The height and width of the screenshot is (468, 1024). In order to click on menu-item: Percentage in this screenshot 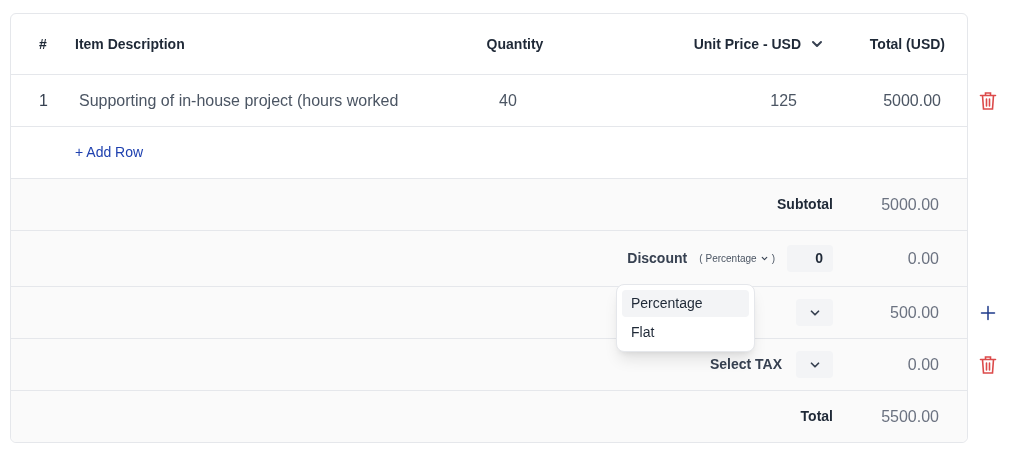, I will do `click(685, 303)`.